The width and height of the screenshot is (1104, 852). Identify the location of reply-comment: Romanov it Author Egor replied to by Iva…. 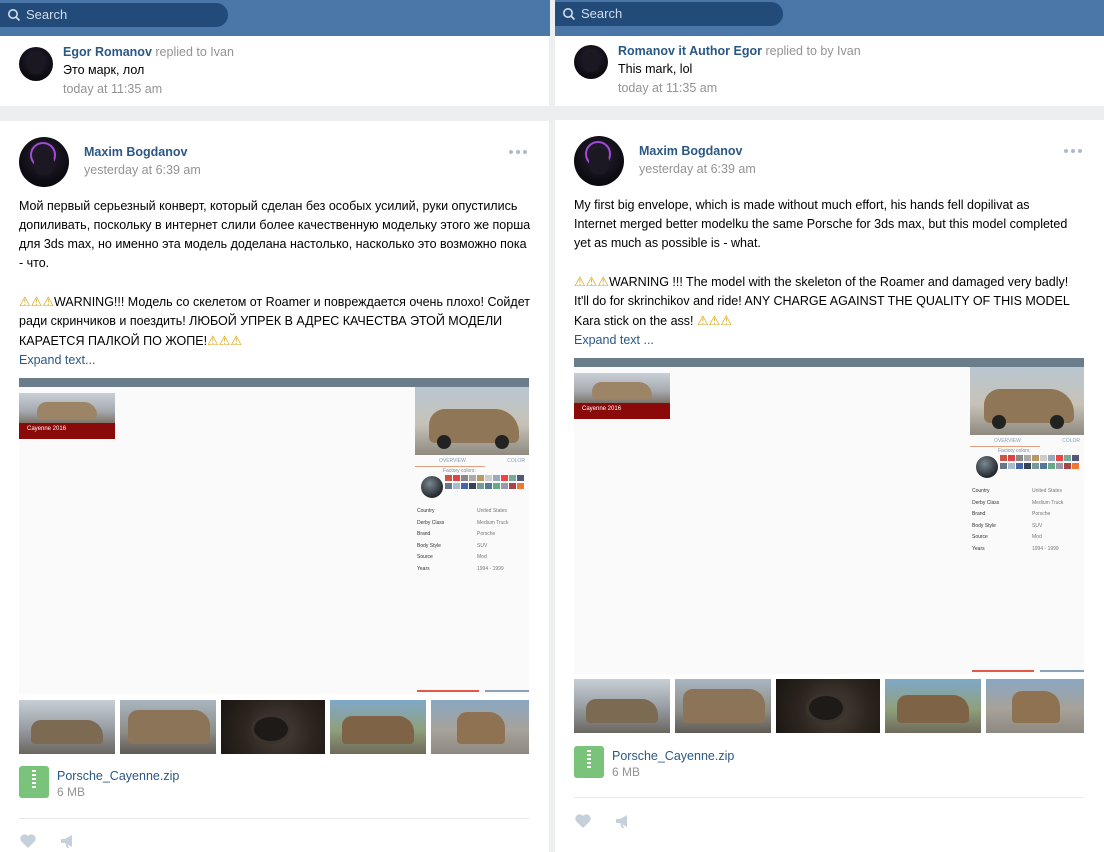
(829, 71).